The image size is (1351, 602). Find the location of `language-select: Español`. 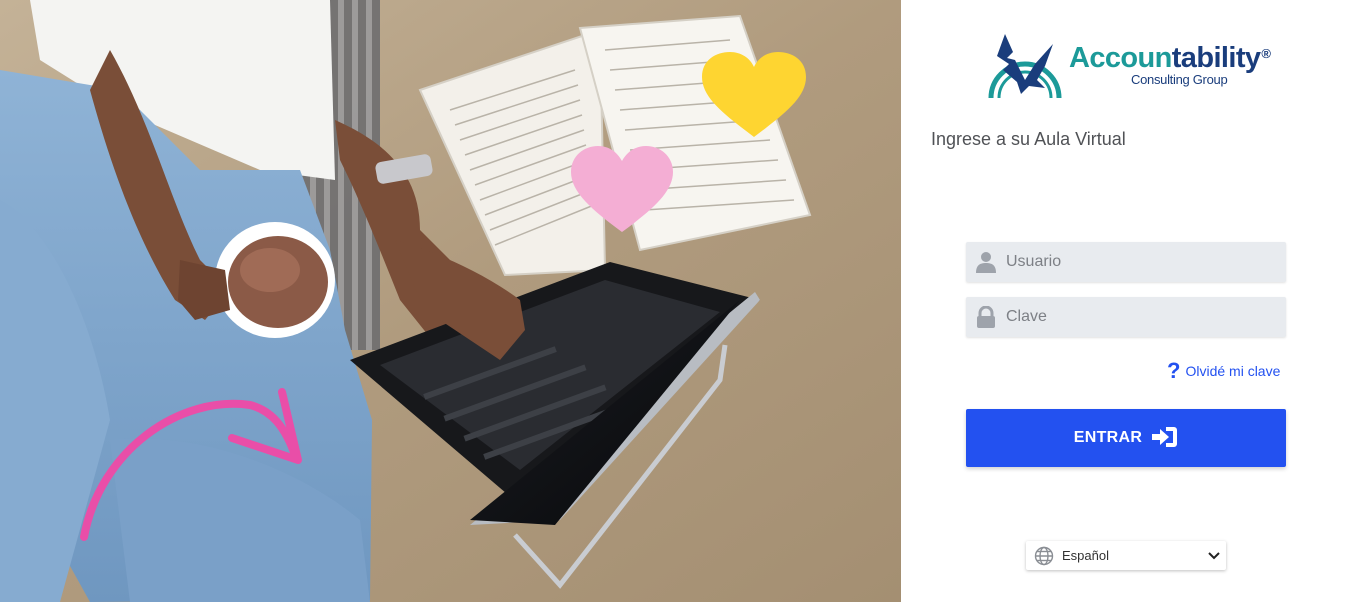

language-select: Español is located at coordinates (1126, 555).